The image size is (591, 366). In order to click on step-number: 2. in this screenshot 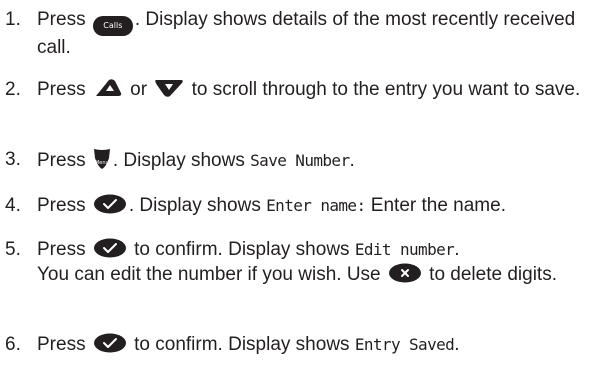, I will do `click(13, 89)`.